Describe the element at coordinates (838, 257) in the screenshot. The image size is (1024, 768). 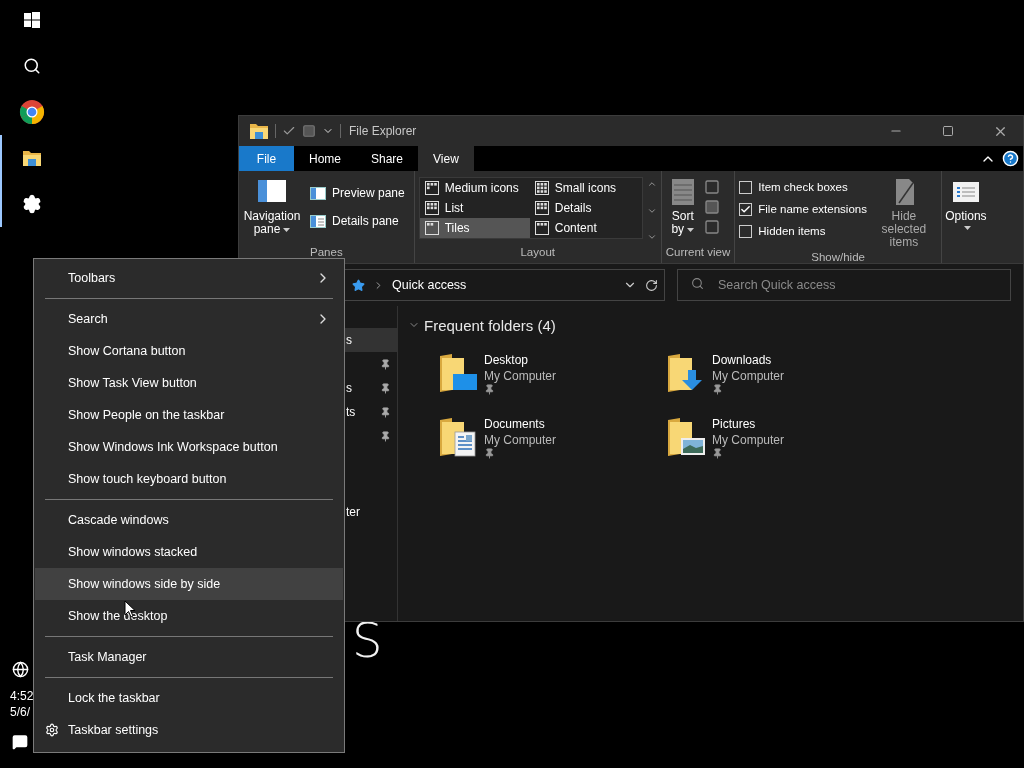
I see `group-label: Show/hide` at that location.